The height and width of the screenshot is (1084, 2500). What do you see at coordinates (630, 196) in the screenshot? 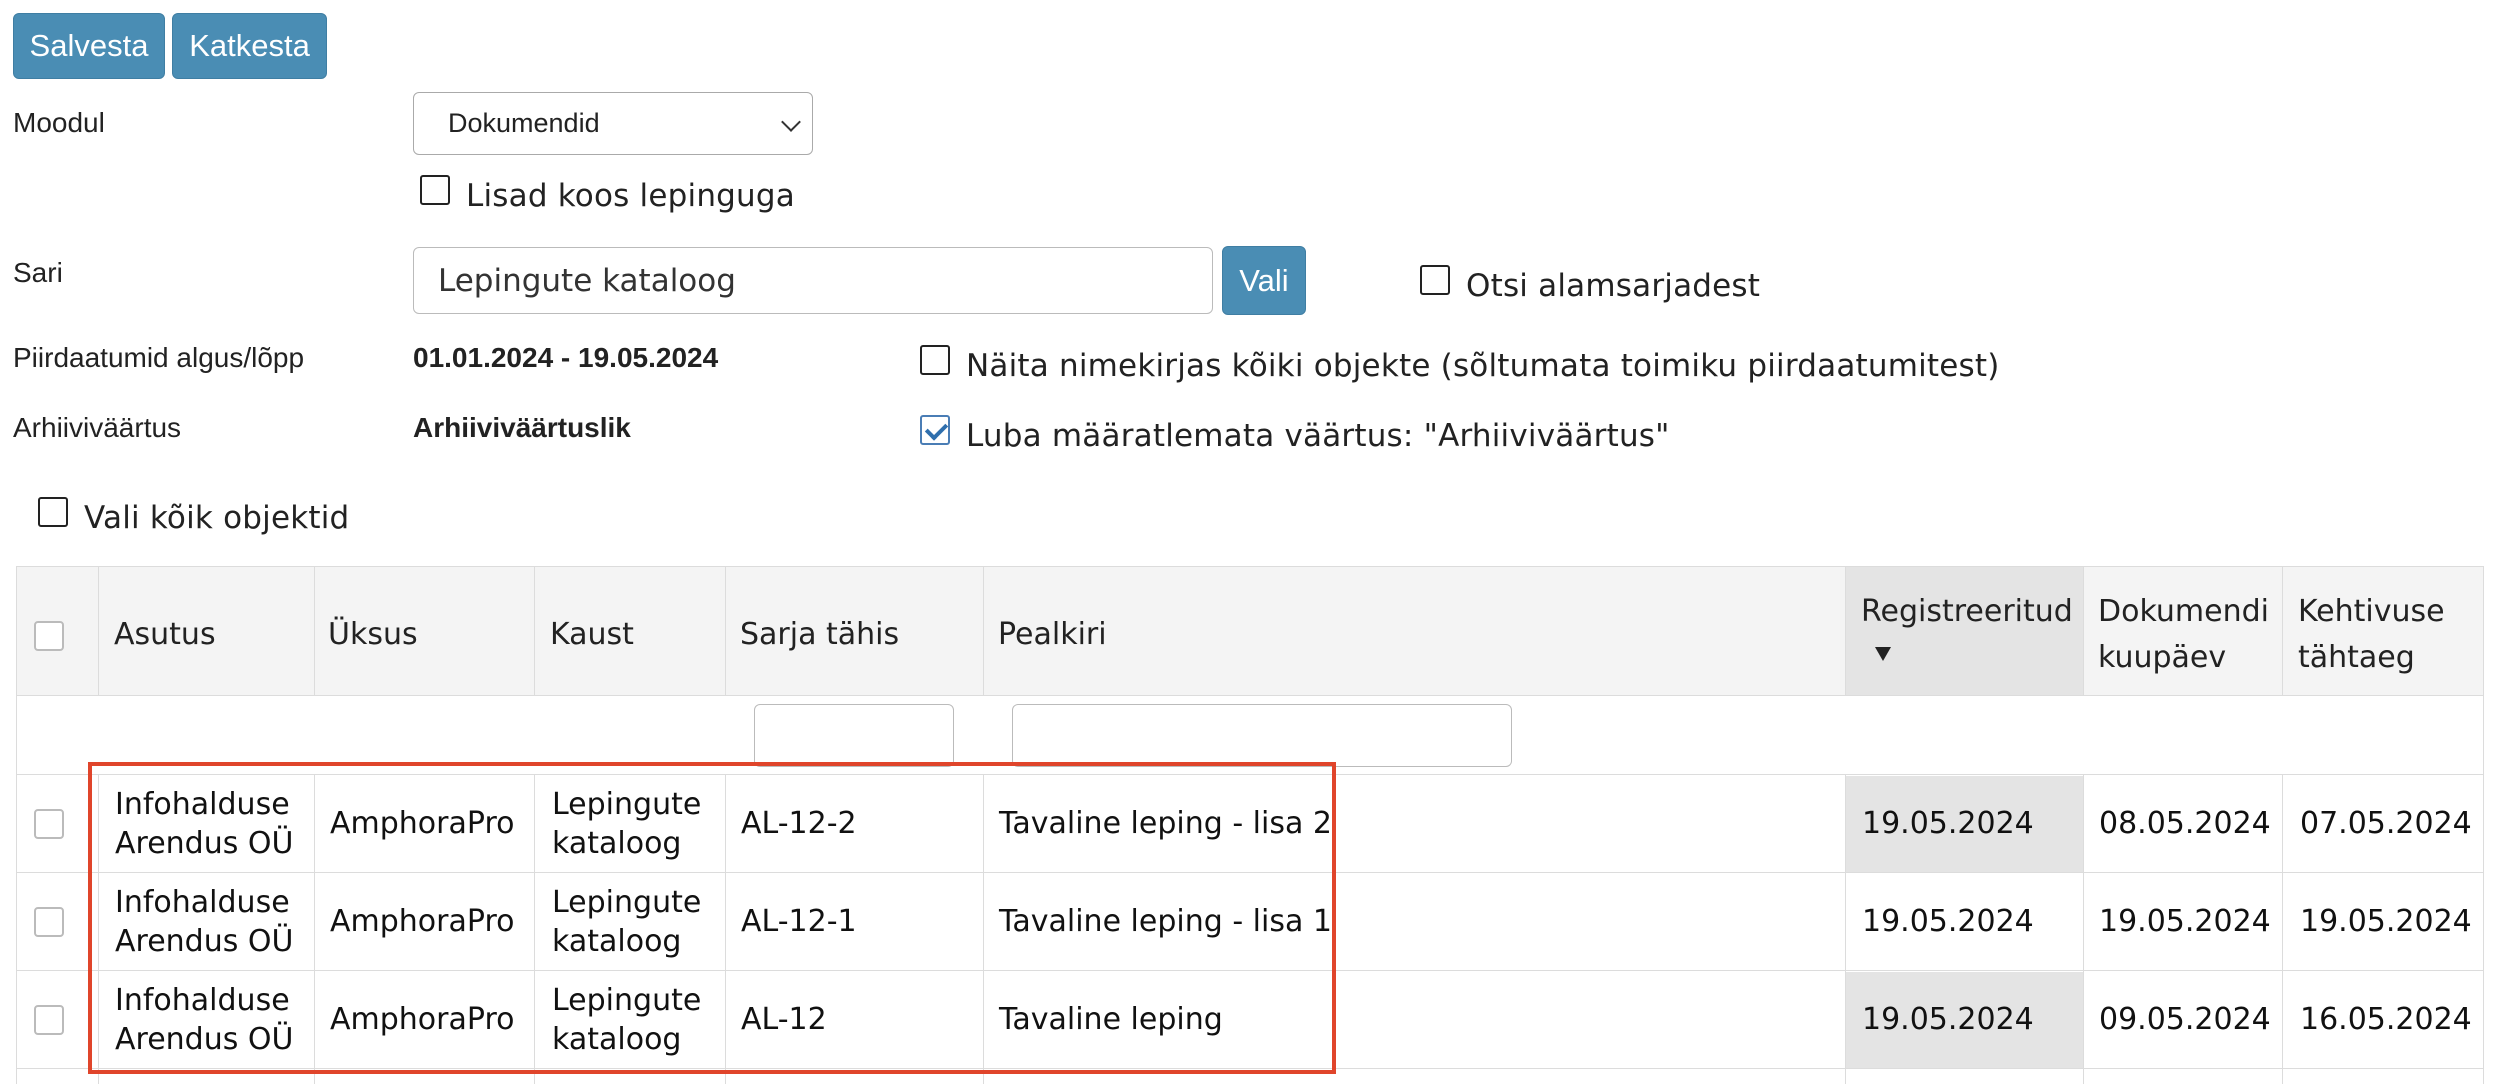
I see `attachments-label: Lisad koos lepinguga` at bounding box center [630, 196].